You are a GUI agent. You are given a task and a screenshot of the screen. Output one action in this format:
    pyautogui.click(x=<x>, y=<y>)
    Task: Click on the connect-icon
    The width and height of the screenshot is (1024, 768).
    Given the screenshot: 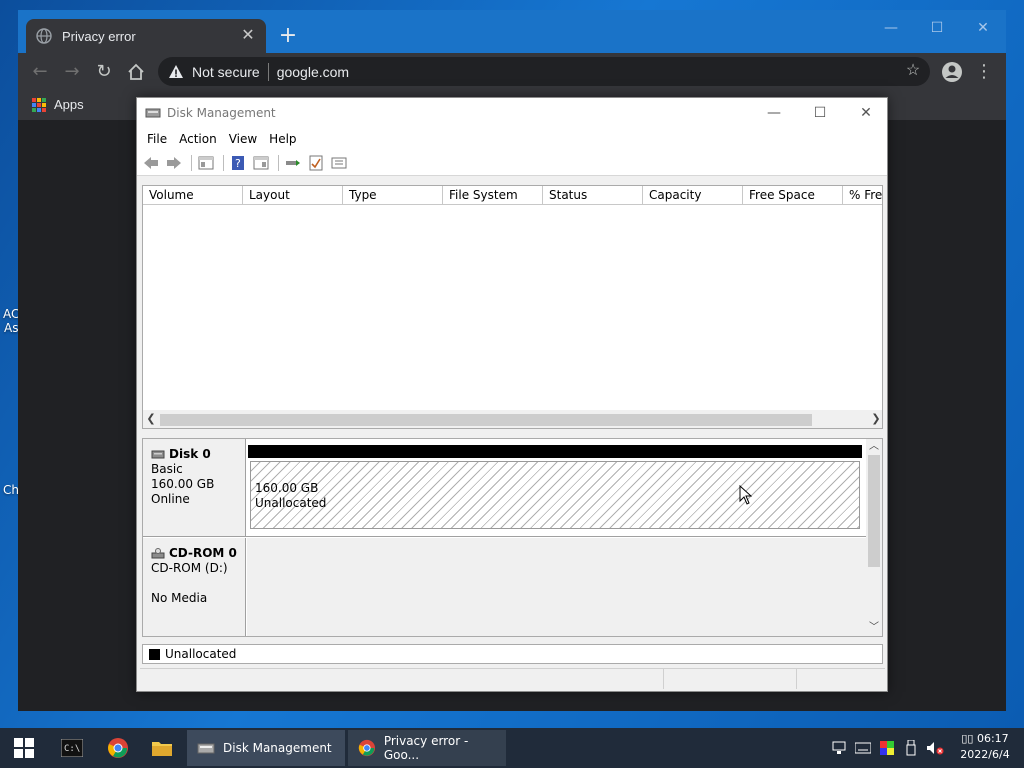 What is the action you would take?
    pyautogui.click(x=293, y=163)
    